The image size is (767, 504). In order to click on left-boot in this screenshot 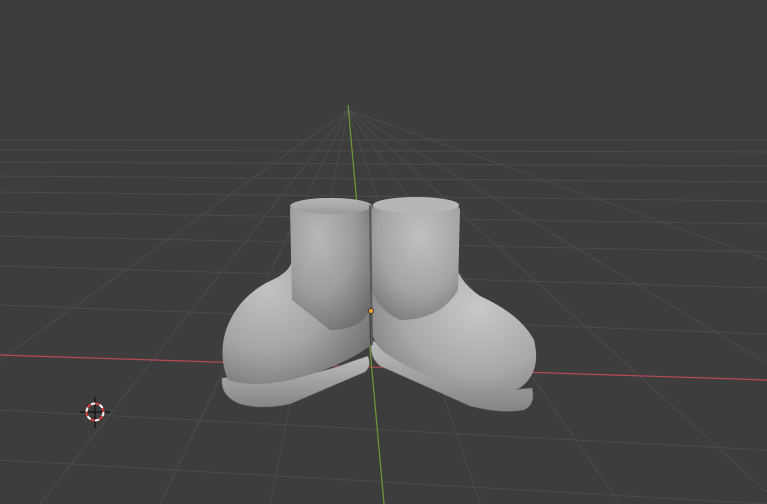, I will do `click(296, 303)`.